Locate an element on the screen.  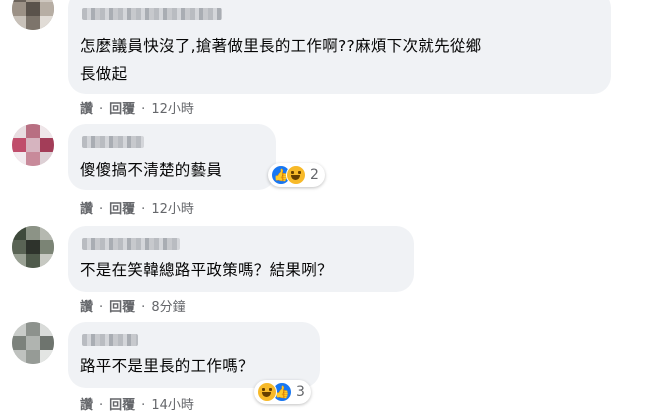
reaction-summary: 👍 3 is located at coordinates (282, 392).